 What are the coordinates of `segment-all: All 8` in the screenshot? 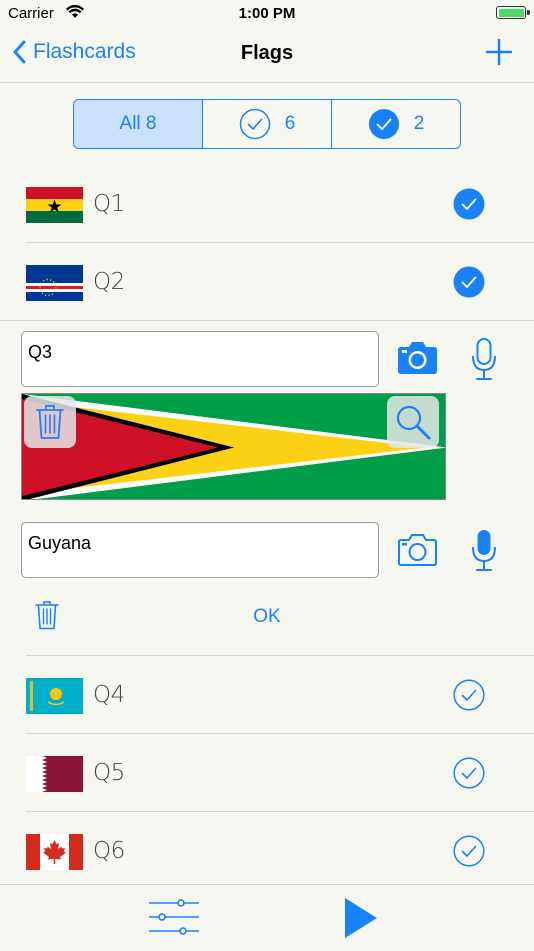 It's located at (138, 124).